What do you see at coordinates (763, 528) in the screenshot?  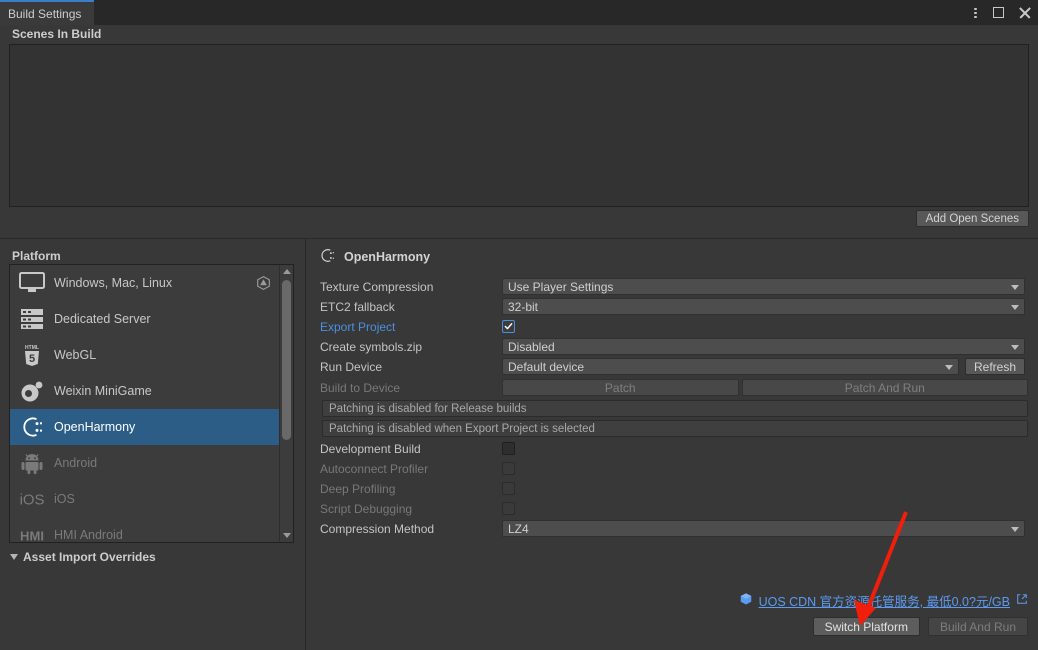 I see `compression-method-dropdown: LZ4` at bounding box center [763, 528].